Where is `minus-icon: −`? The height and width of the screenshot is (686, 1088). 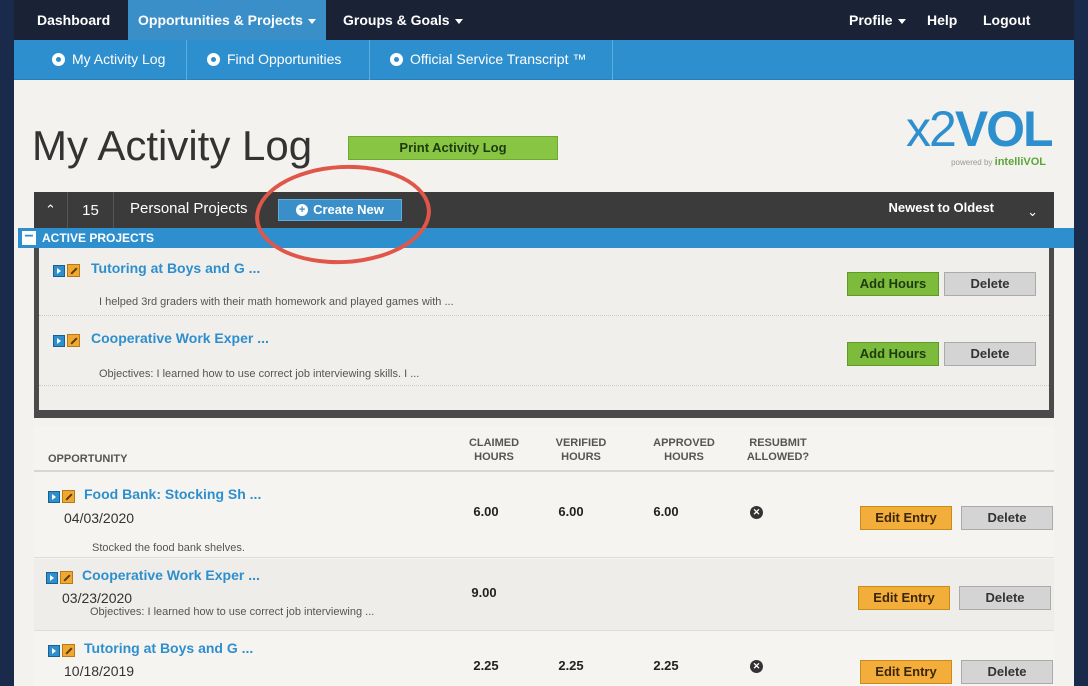 minus-icon: − is located at coordinates (29, 236).